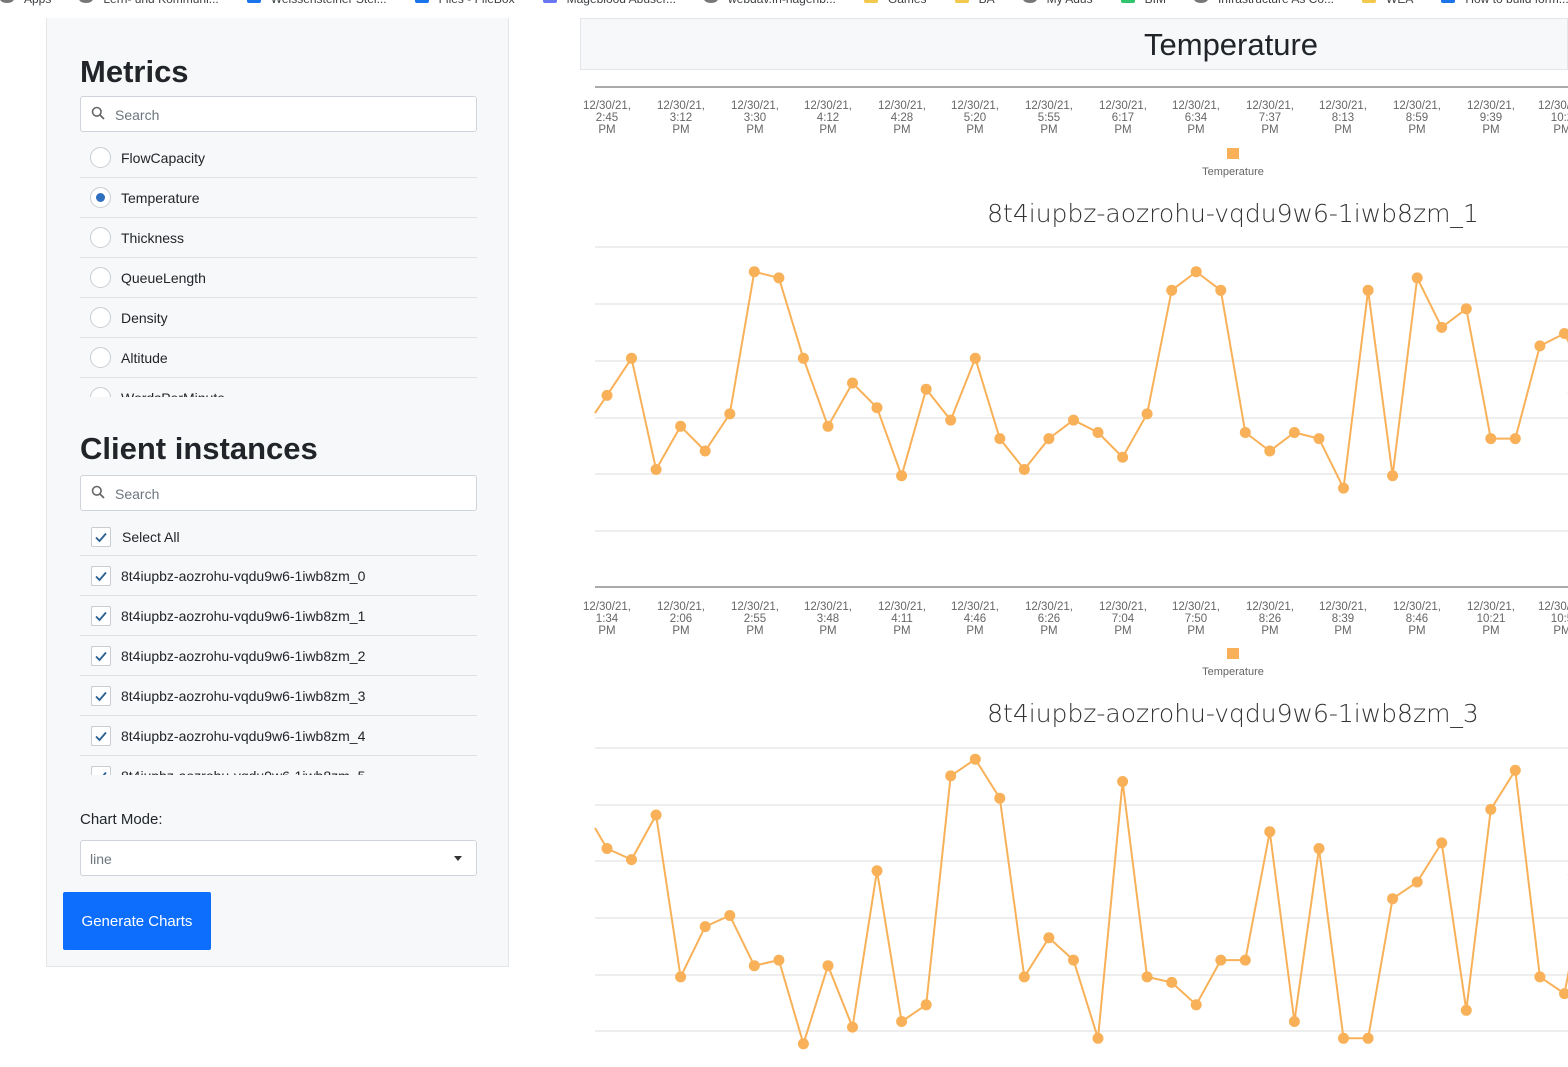 The image size is (1568, 1067). I want to click on x-tick-label: 12/30/21, 6:26 PM, so click(1049, 619).